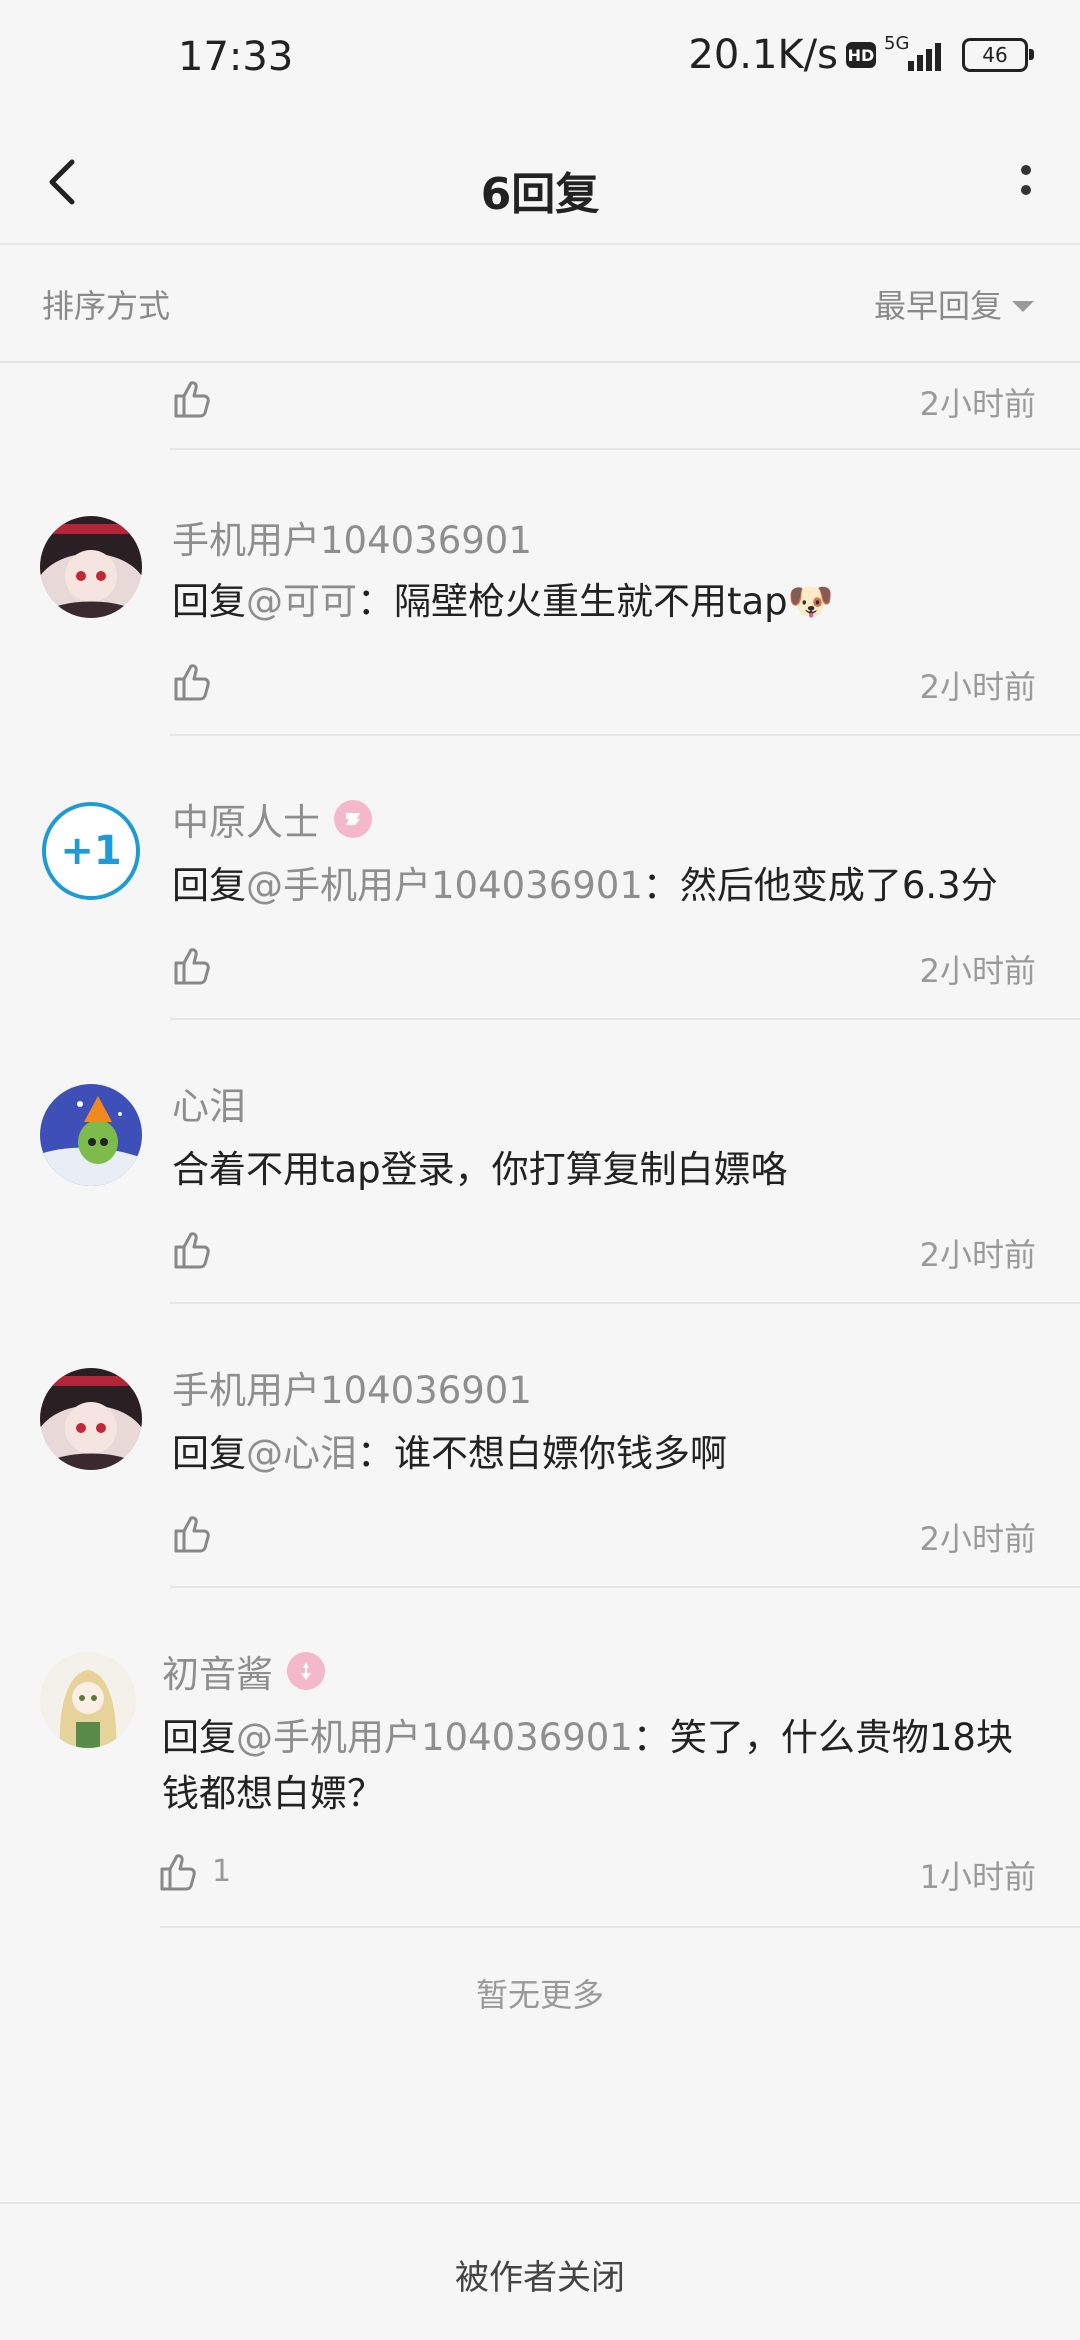 This screenshot has height=2340, width=1080. I want to click on battery-icon: 46, so click(998, 55).